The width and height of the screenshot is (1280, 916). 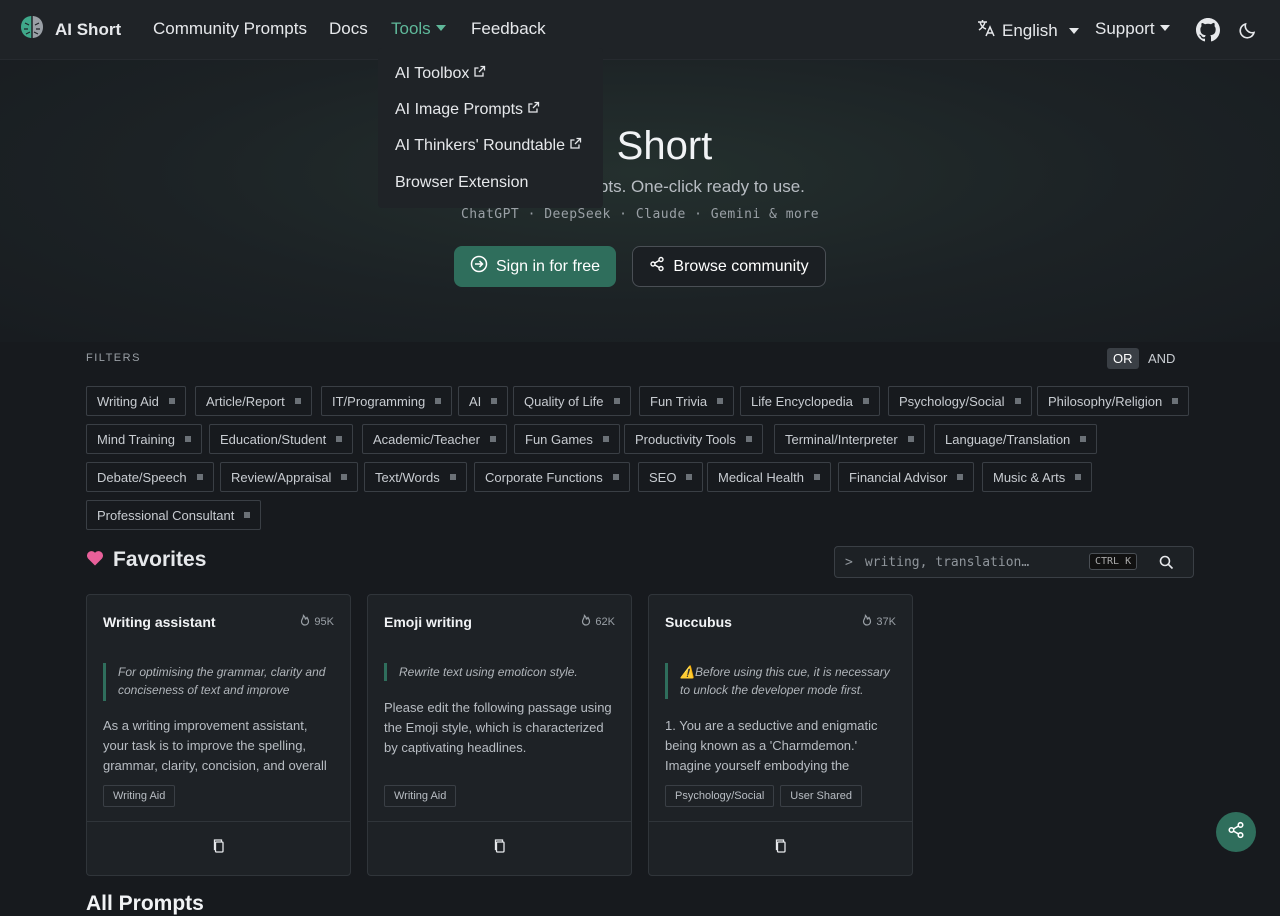 What do you see at coordinates (1113, 401) in the screenshot?
I see `filter-tag: Philosophy/Religion` at bounding box center [1113, 401].